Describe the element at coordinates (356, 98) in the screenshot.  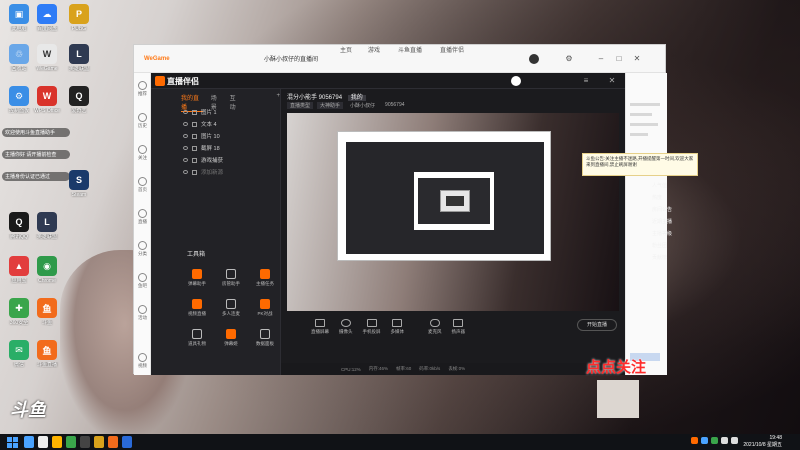
I see `room-tag: 我的` at that location.